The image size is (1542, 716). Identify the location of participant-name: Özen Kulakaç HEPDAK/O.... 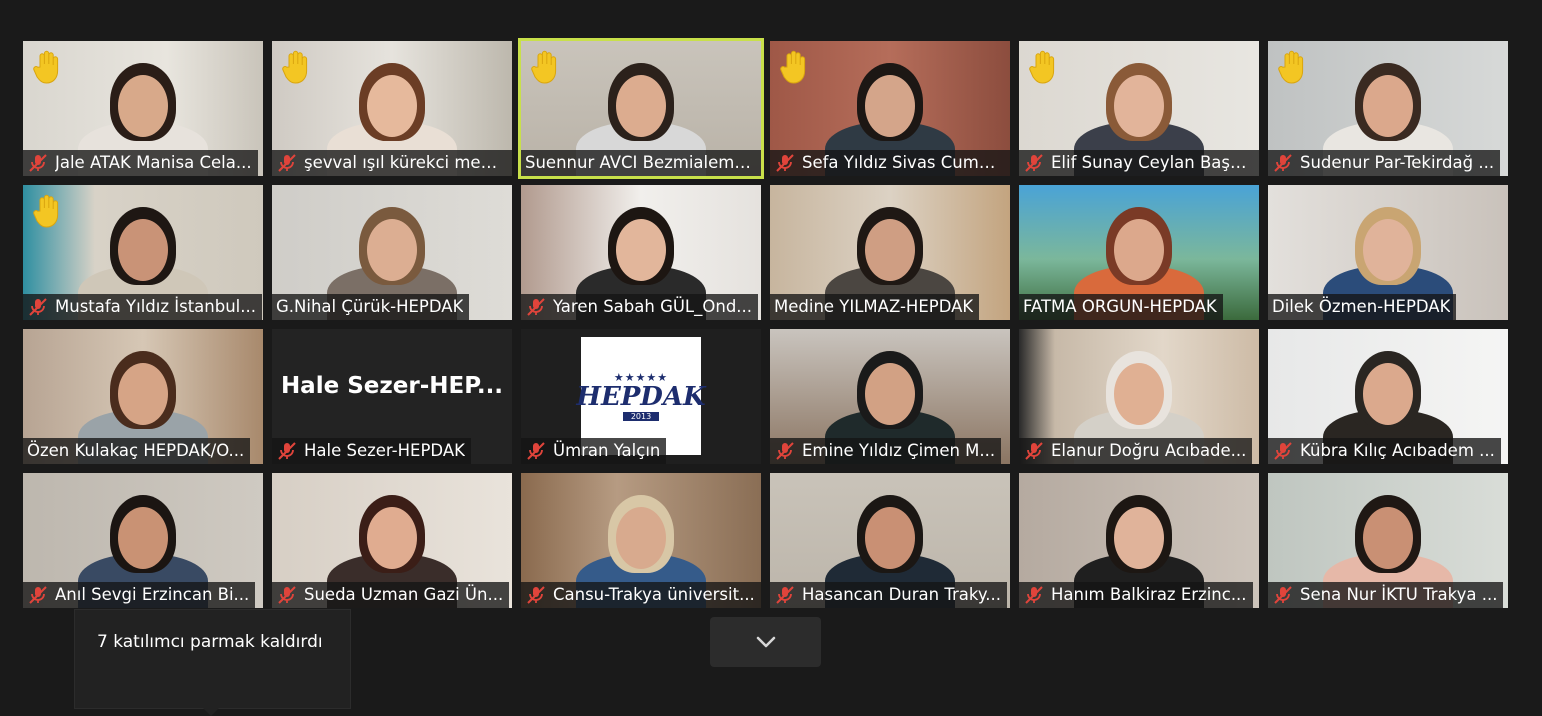
(136, 450).